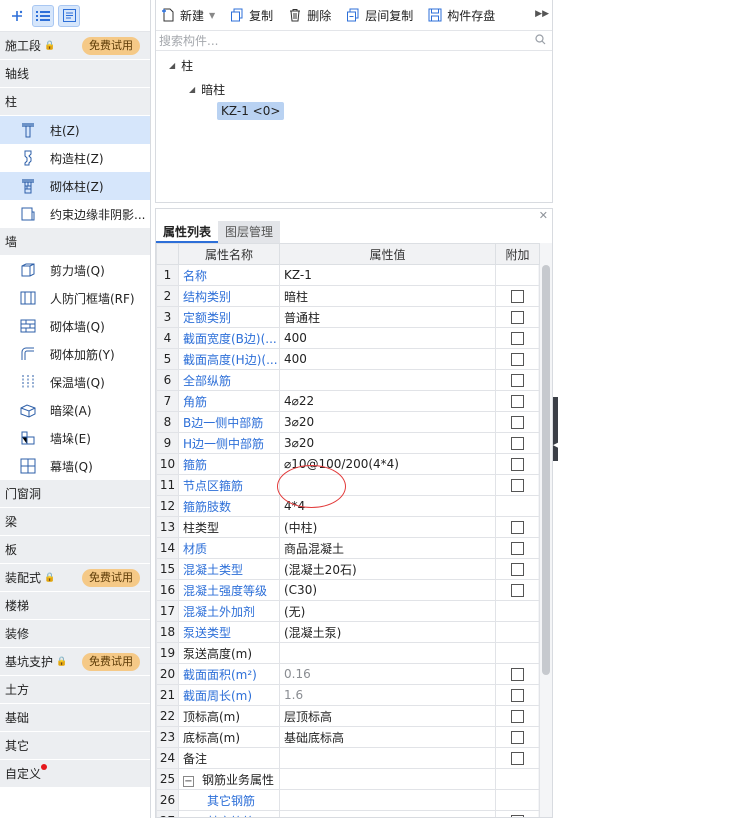 This screenshot has width=747, height=818. I want to click on list-view-icon, so click(43, 15).